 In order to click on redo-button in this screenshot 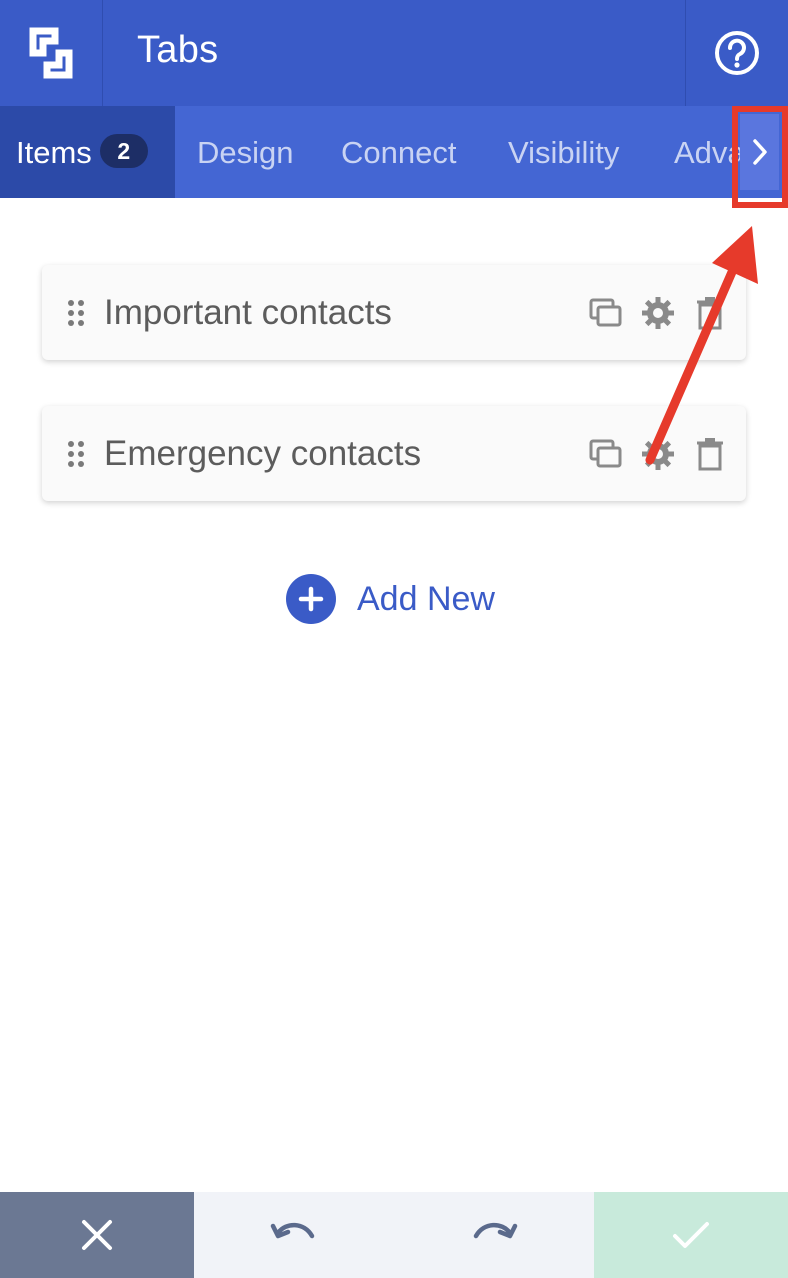, I will do `click(494, 1235)`.